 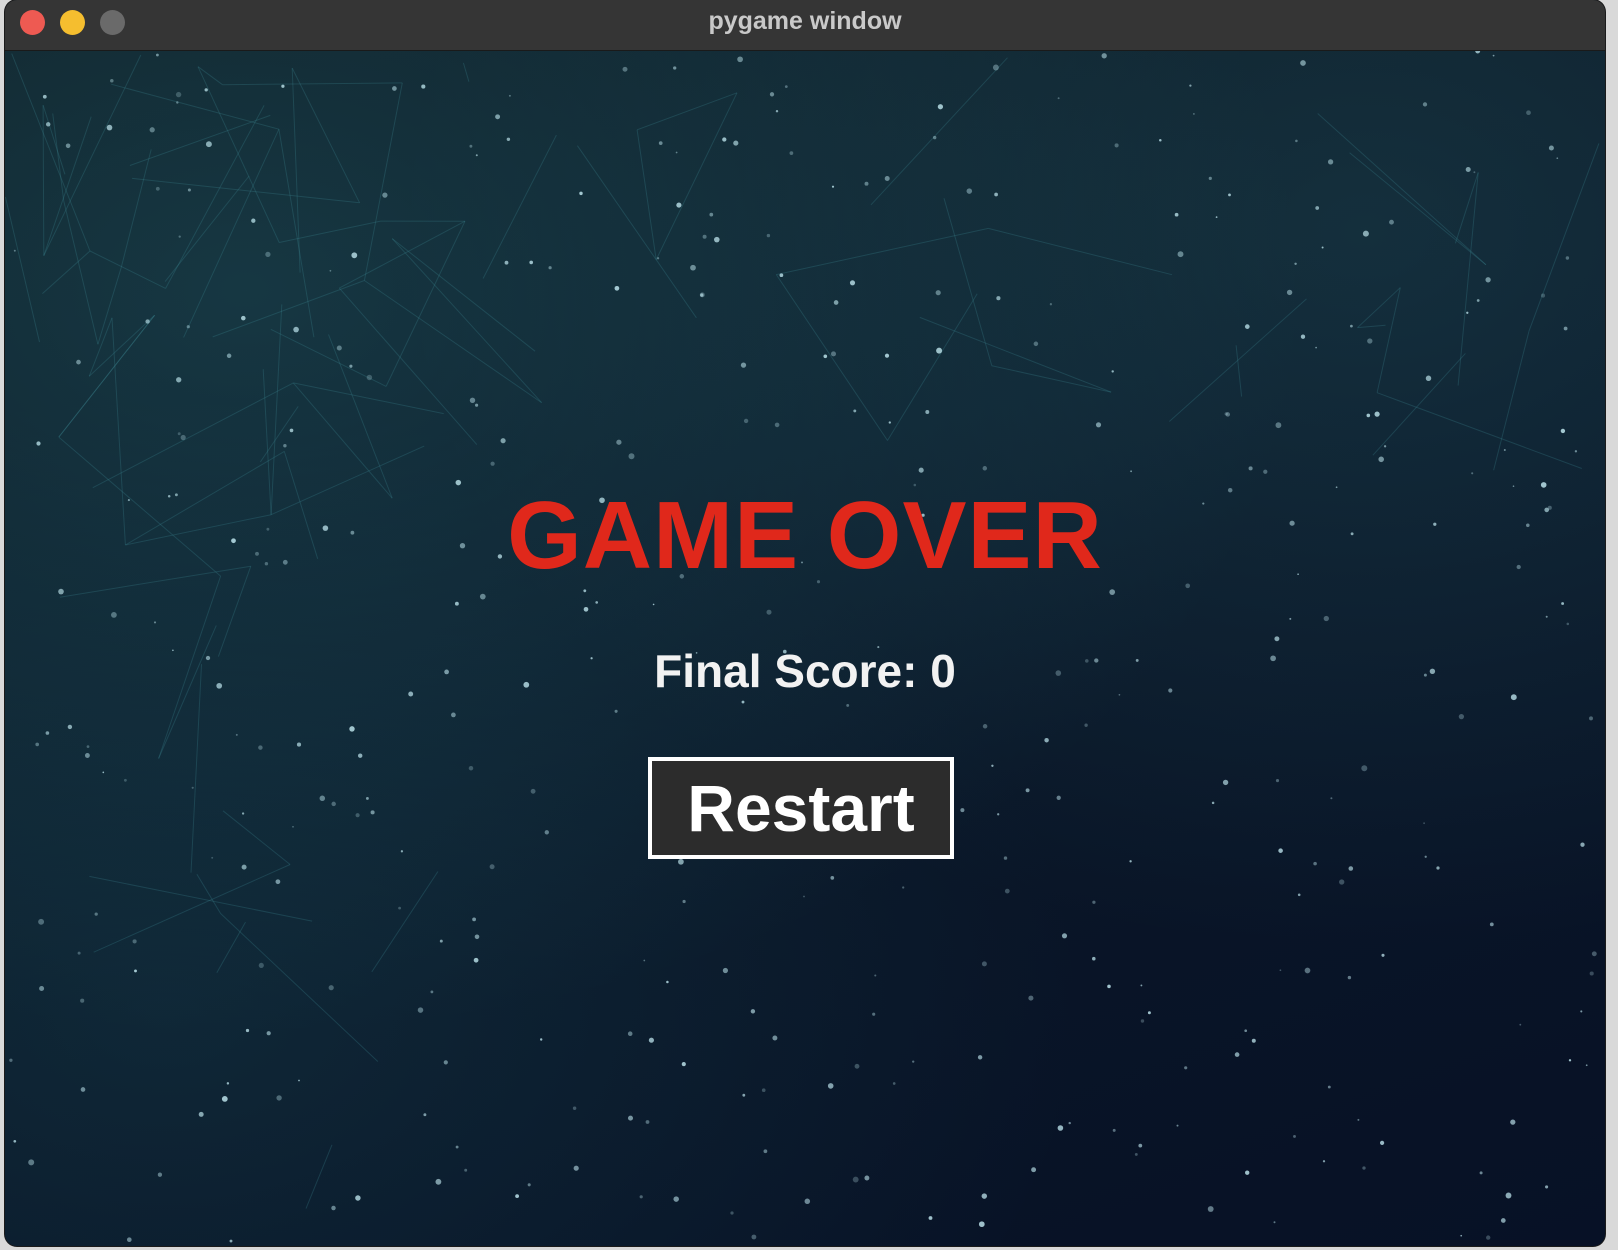 What do you see at coordinates (805, 535) in the screenshot?
I see `game-over-heading: GAME OVER` at bounding box center [805, 535].